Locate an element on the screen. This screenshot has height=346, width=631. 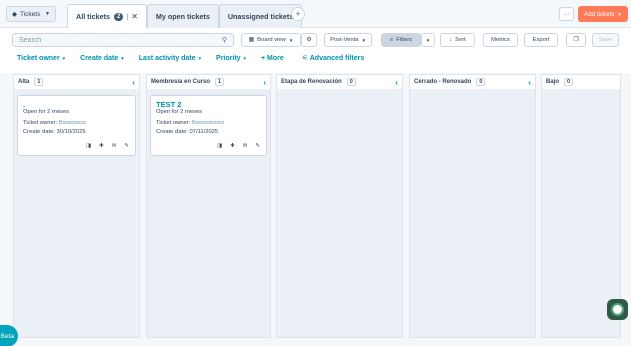
object-selector-label: Tickets is located at coordinates (30, 14).